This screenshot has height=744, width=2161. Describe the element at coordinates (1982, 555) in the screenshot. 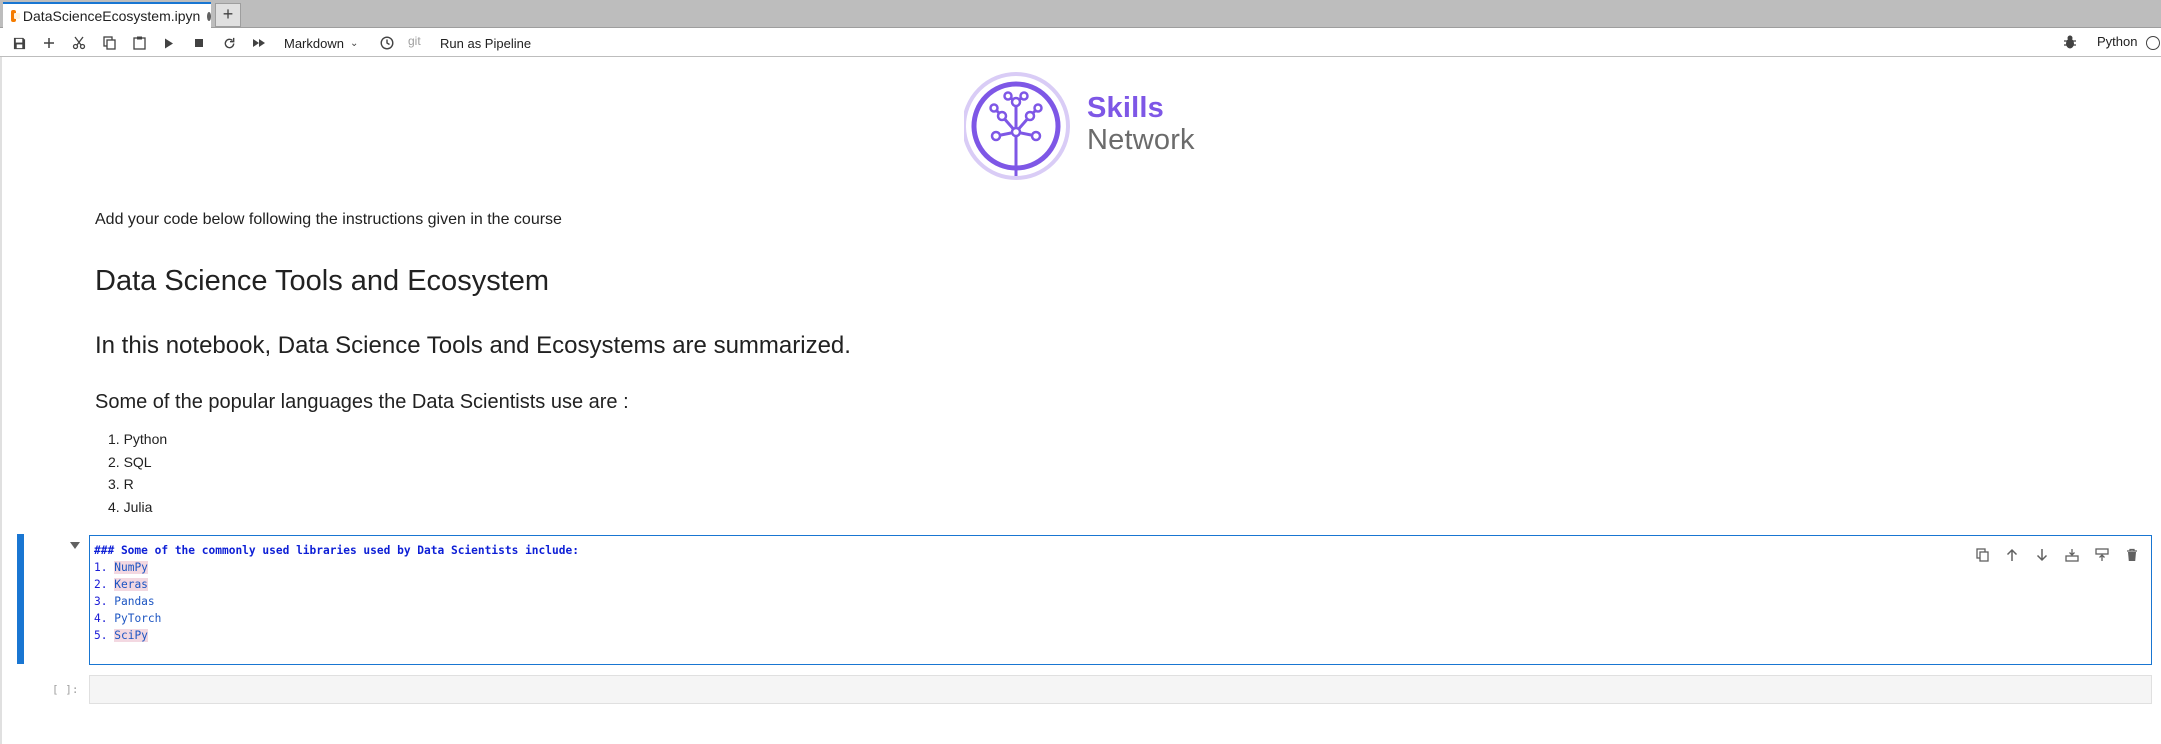

I see `duplicate-icon` at that location.